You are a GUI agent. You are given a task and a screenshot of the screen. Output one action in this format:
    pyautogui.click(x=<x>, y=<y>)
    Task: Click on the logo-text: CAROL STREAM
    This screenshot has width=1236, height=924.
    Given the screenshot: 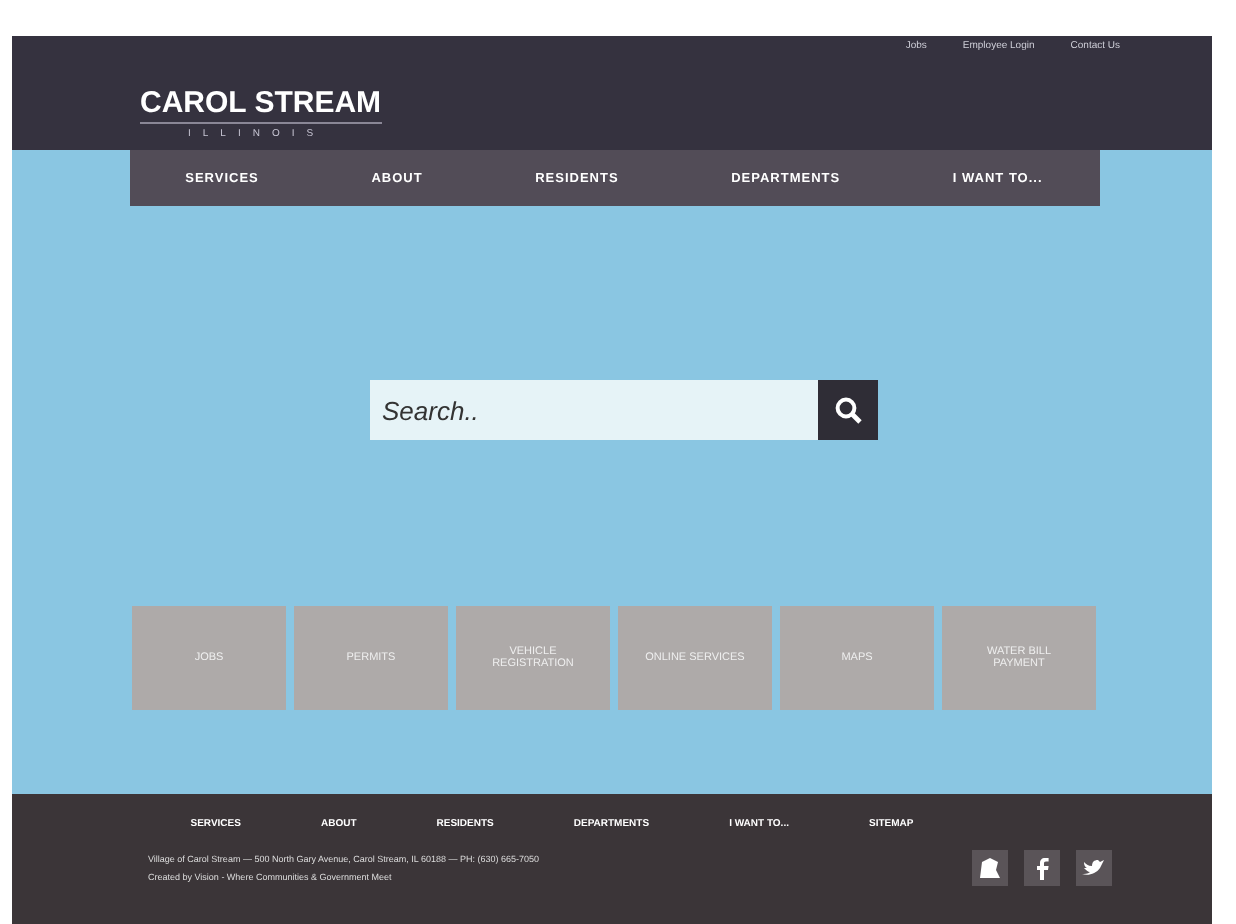 What is the action you would take?
    pyautogui.click(x=261, y=105)
    